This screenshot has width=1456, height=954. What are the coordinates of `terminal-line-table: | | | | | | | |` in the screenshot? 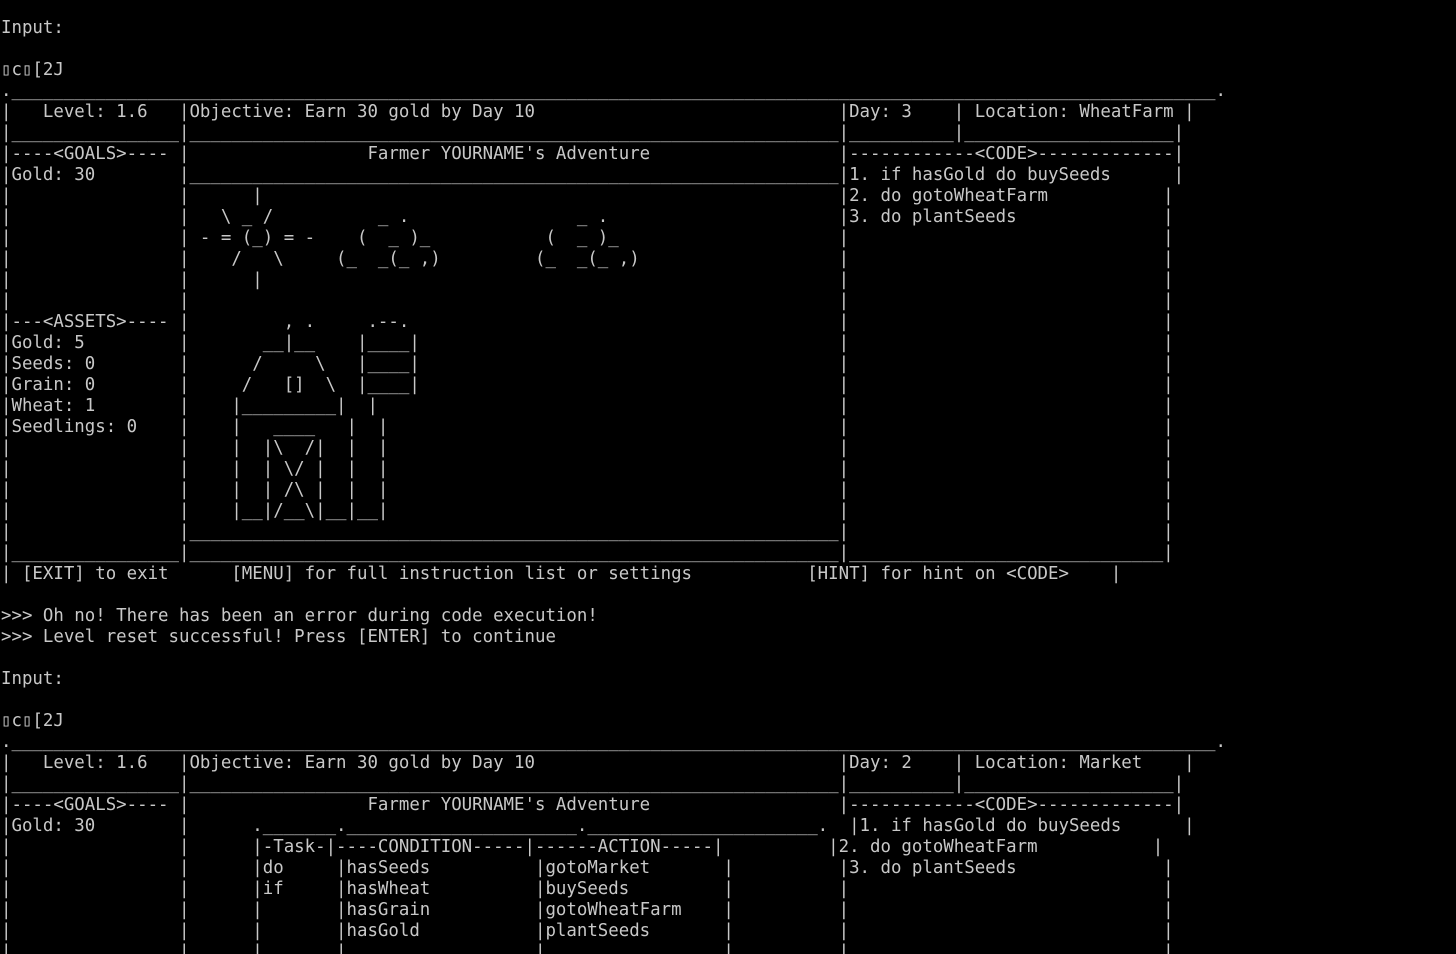 It's located at (587, 948).